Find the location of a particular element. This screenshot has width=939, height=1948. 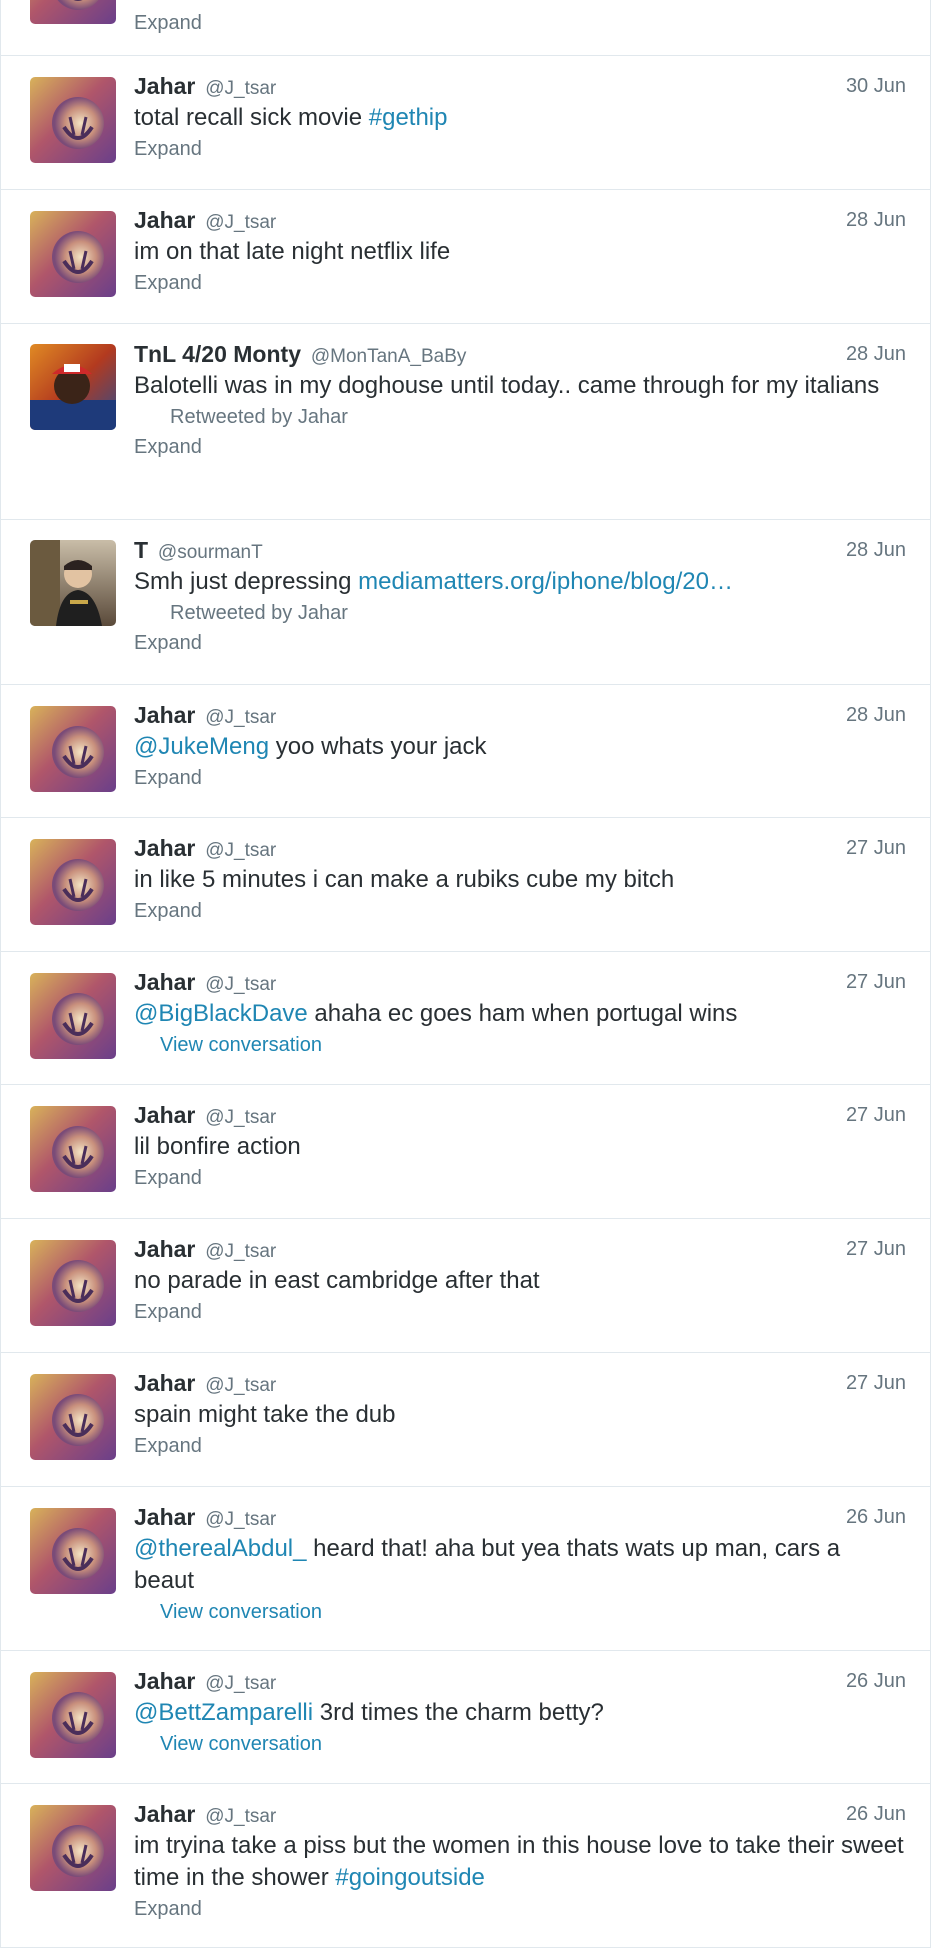

tweet-text: no parade in east cambridge after that is located at coordinates (337, 1280).